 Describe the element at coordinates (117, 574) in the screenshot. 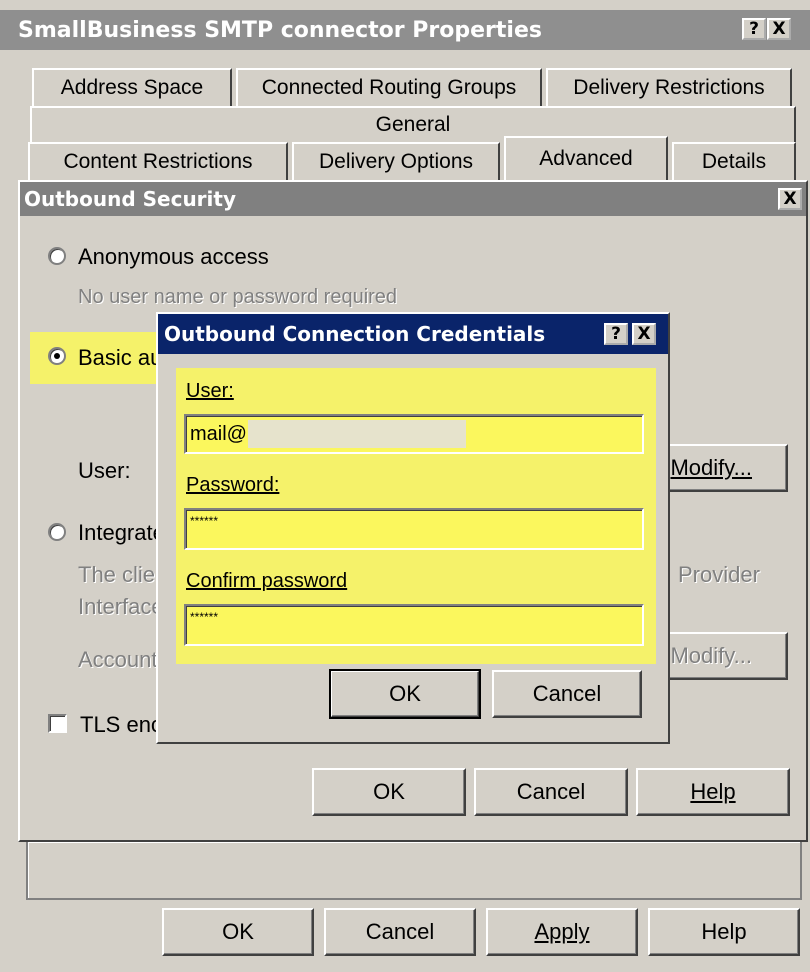

I see `integrated-description-1: The clie` at that location.